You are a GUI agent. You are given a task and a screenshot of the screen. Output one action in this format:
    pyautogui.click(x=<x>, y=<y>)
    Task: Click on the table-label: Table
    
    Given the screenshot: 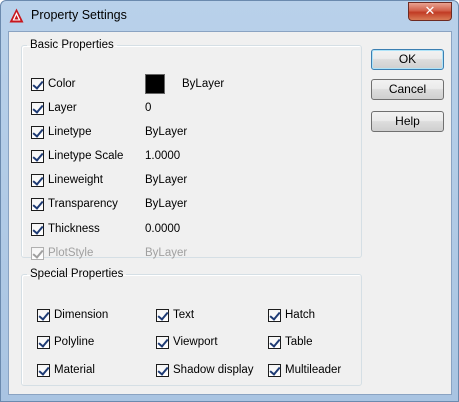 What is the action you would take?
    pyautogui.click(x=299, y=342)
    